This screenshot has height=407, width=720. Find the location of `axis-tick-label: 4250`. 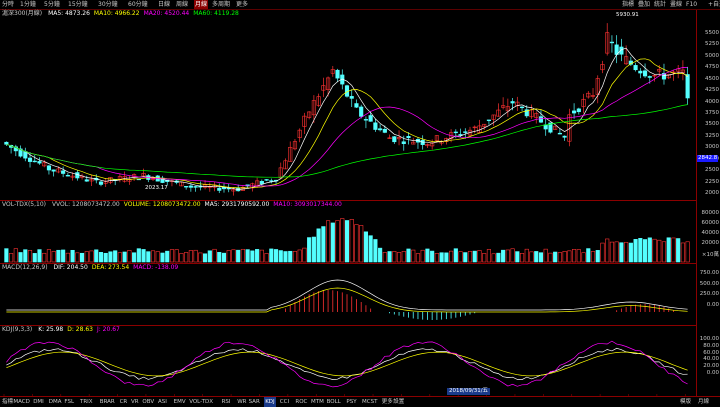

axis-tick-label: 4250 is located at coordinates (712, 90).